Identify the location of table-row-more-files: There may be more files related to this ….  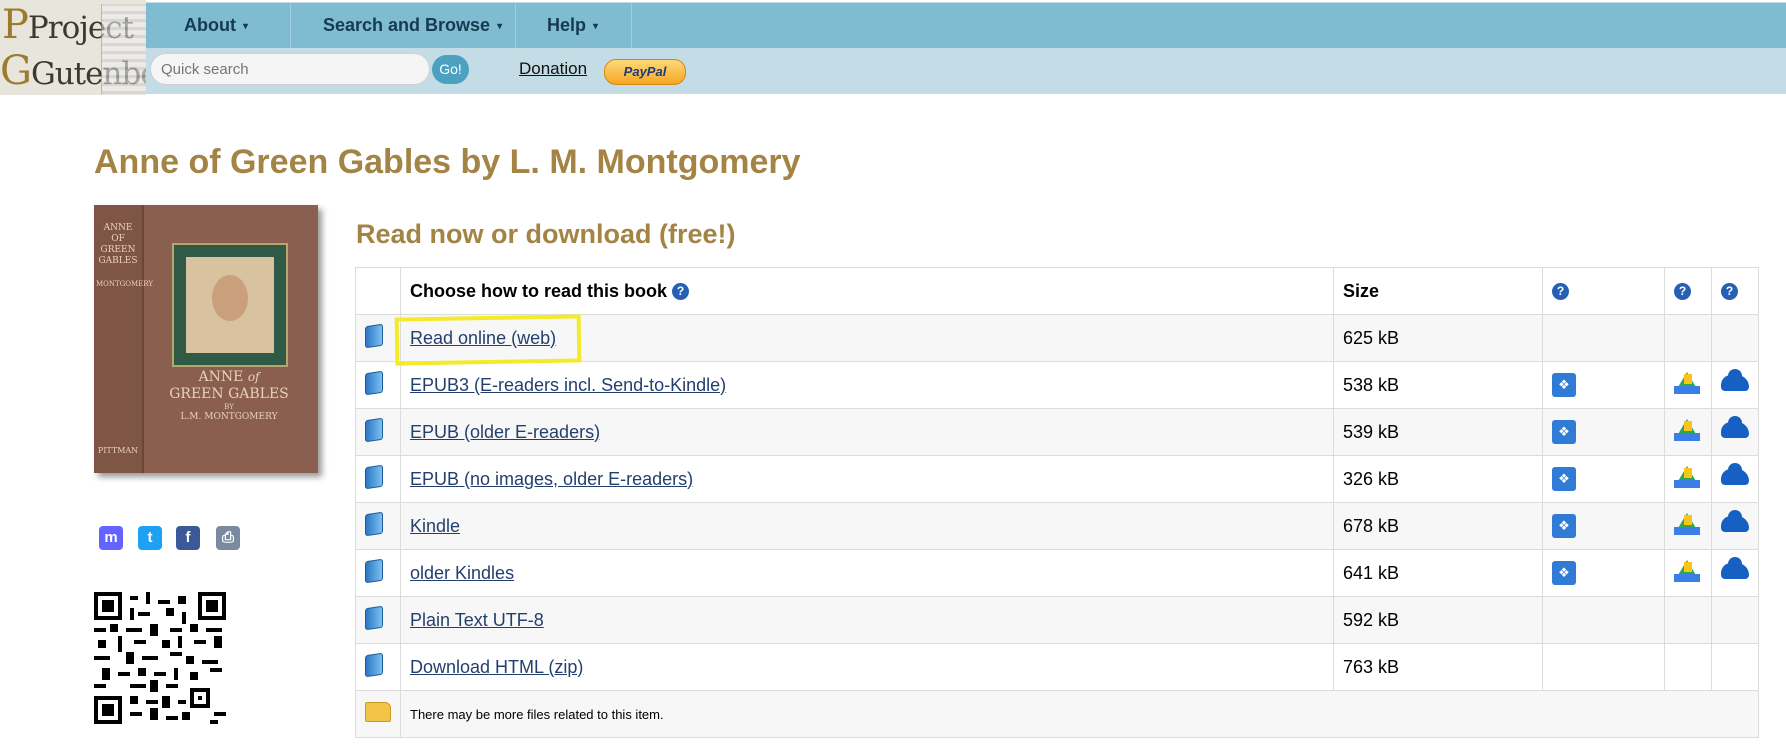
(1057, 714).